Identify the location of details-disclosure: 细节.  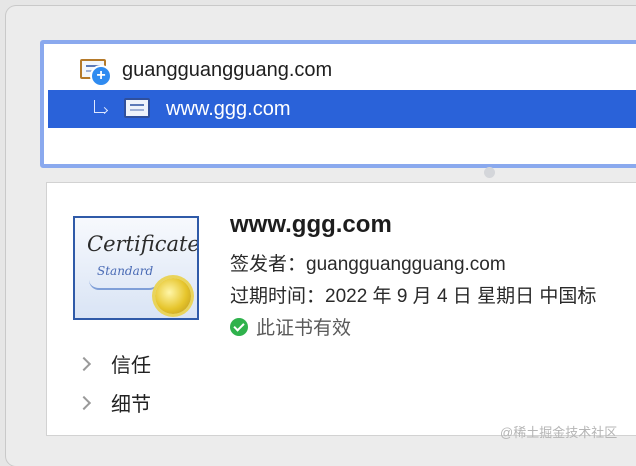
(113, 402).